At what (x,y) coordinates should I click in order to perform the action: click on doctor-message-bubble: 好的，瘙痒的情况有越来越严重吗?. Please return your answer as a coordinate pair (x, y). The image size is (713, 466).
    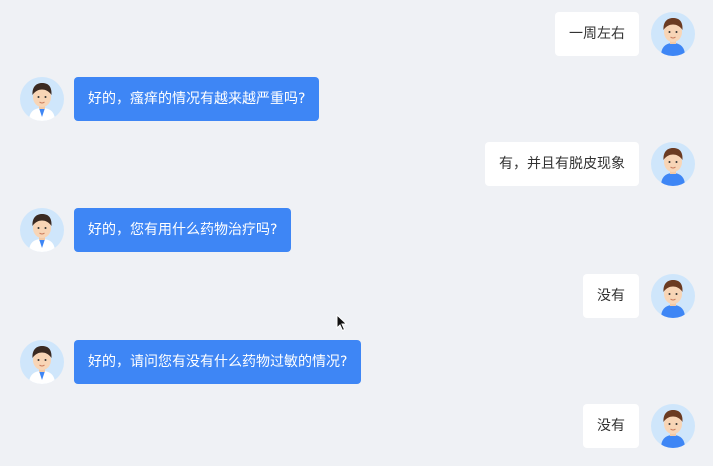
    Looking at the image, I should click on (197, 99).